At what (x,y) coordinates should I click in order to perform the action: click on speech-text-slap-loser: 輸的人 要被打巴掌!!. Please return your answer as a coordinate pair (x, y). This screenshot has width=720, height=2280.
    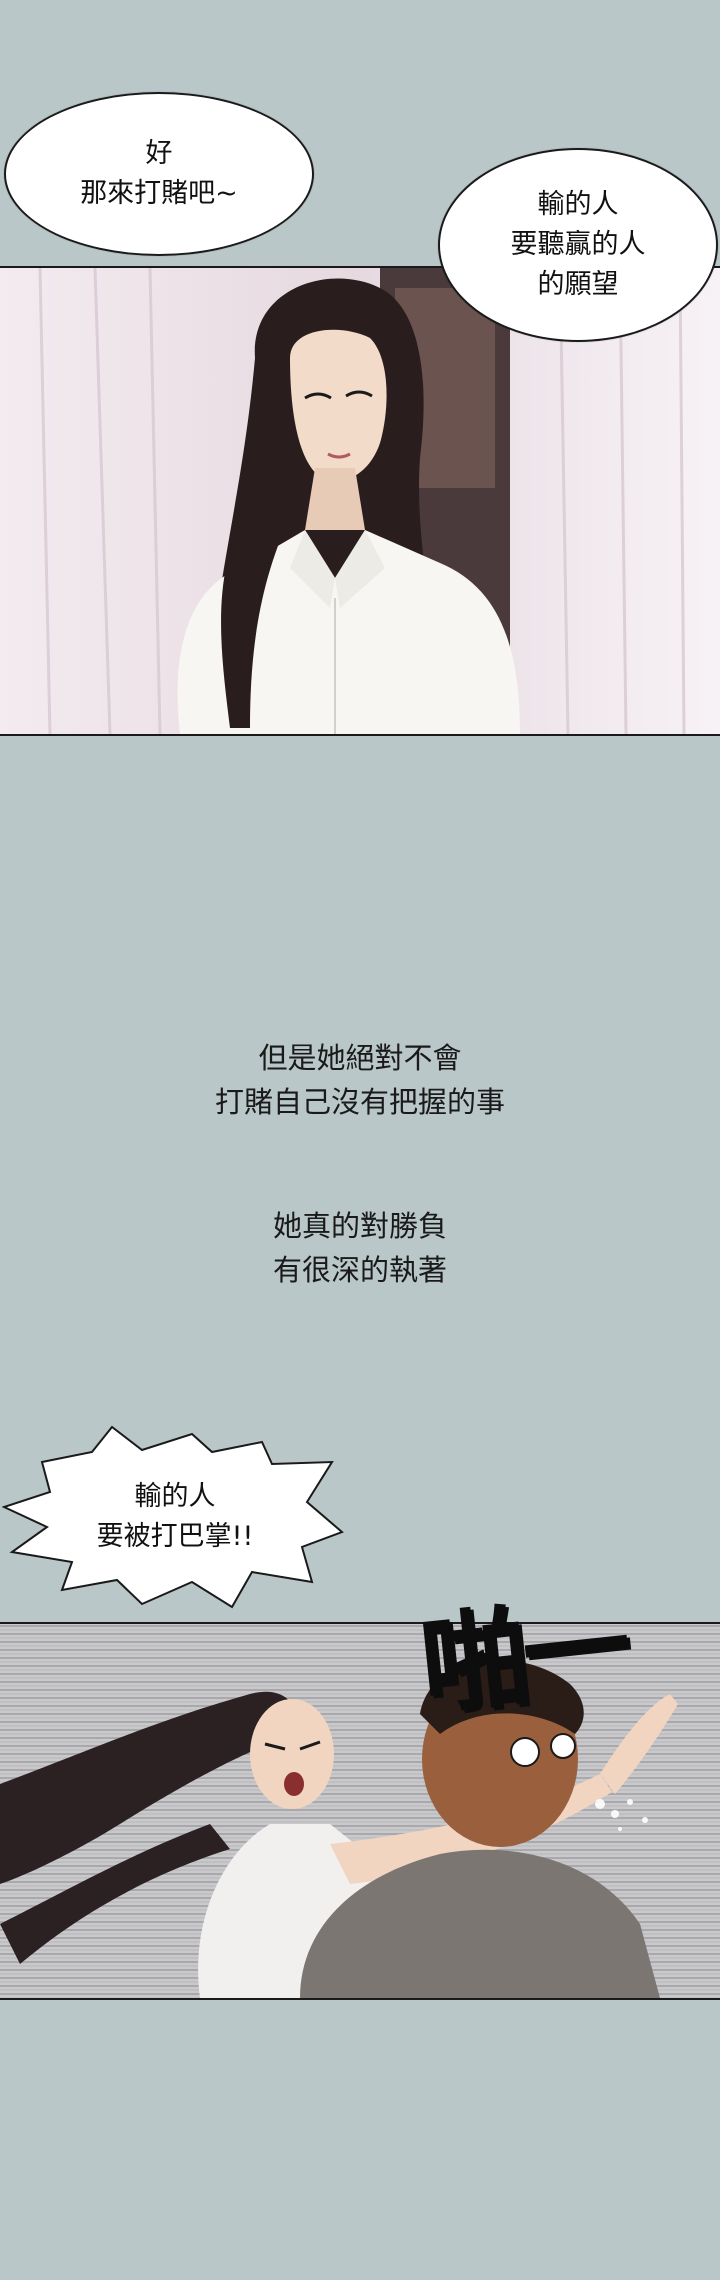
    Looking at the image, I should click on (175, 1516).